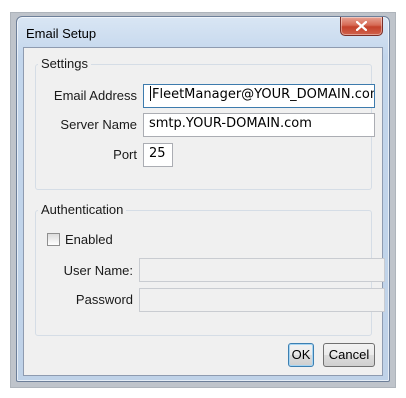  Describe the element at coordinates (98, 124) in the screenshot. I see `server-name-label: Server Name` at that location.